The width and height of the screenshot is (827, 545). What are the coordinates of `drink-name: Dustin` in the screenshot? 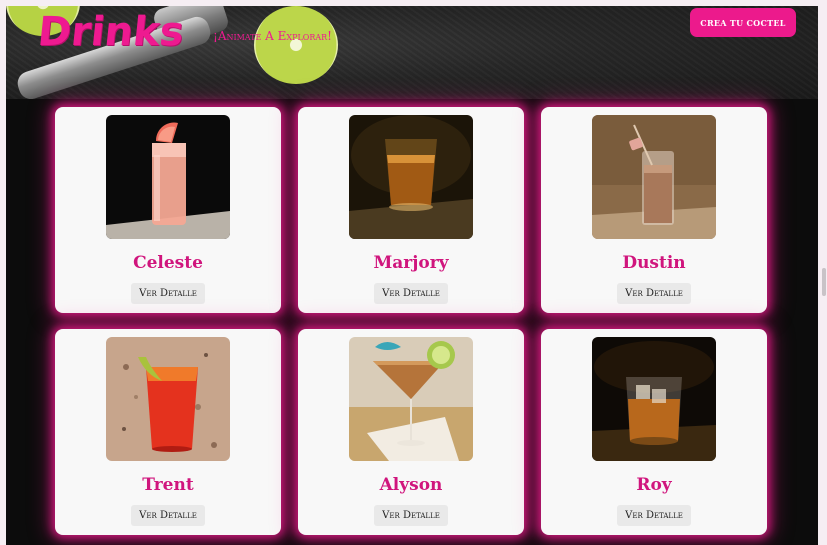 It's located at (654, 263).